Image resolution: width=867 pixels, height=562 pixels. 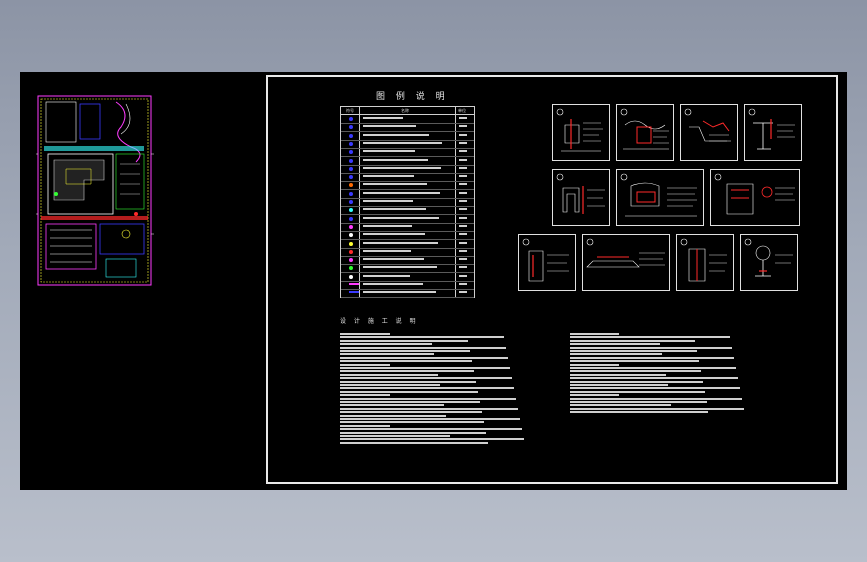 I want to click on legend-header-symbol: 符号, so click(x=350, y=110).